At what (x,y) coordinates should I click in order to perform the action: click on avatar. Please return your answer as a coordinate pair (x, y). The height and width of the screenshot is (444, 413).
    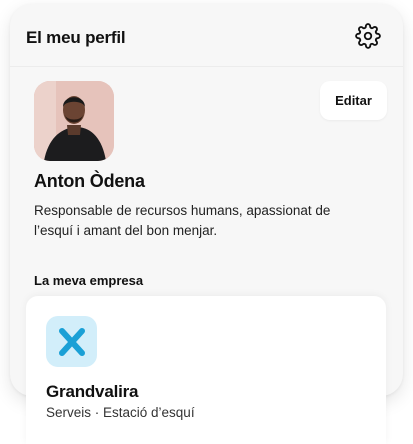
    Looking at the image, I should click on (74, 121).